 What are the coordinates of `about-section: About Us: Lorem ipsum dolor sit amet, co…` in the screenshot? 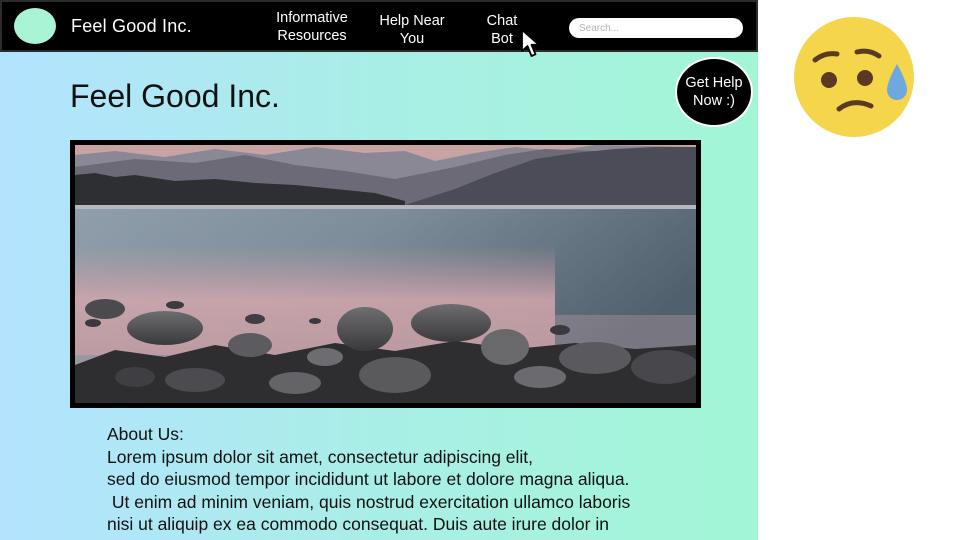 It's located at (427, 479).